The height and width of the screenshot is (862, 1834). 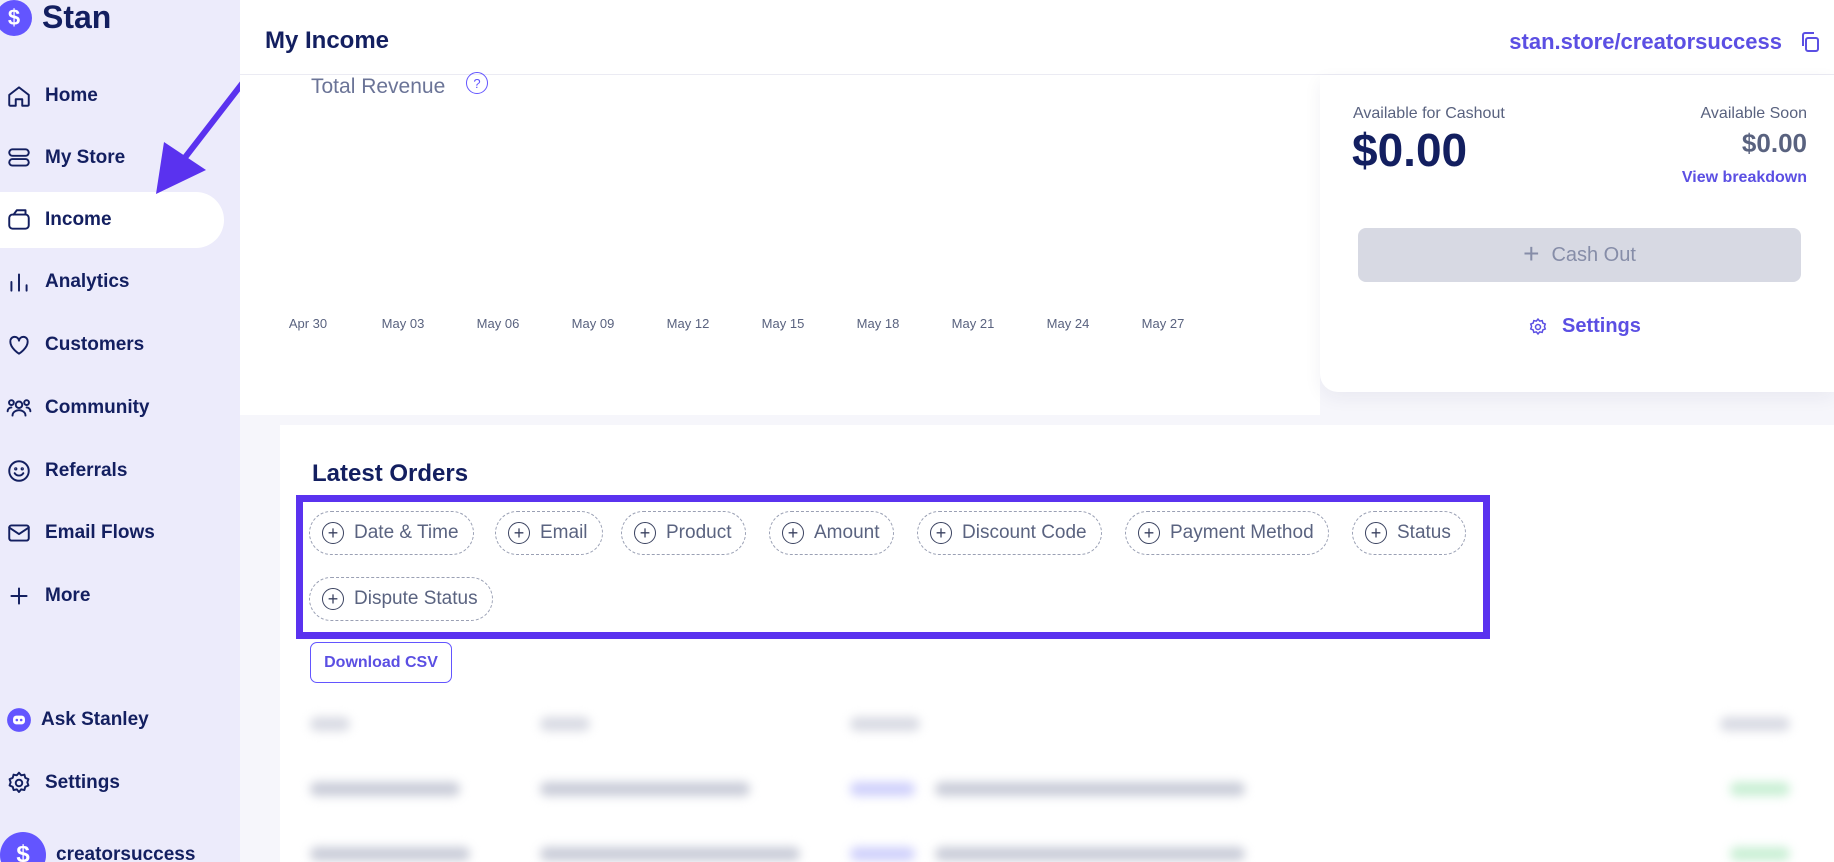 I want to click on user-name: creatorsuccess, so click(x=126, y=853).